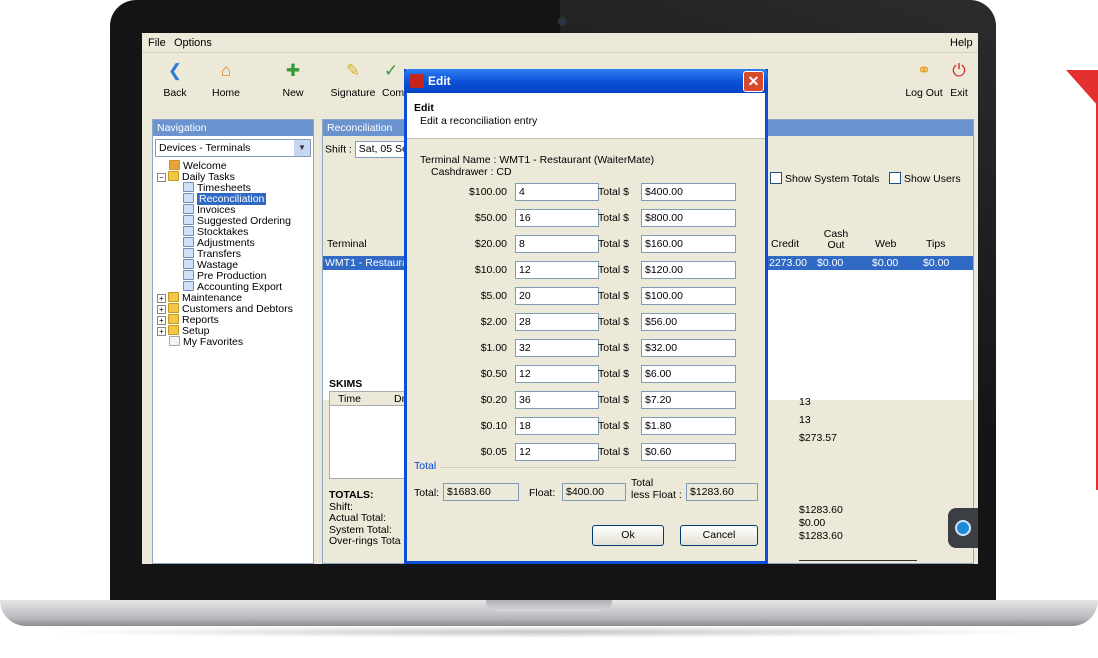  Describe the element at coordinates (557, 244) in the screenshot. I see `quantity-input: 8` at that location.